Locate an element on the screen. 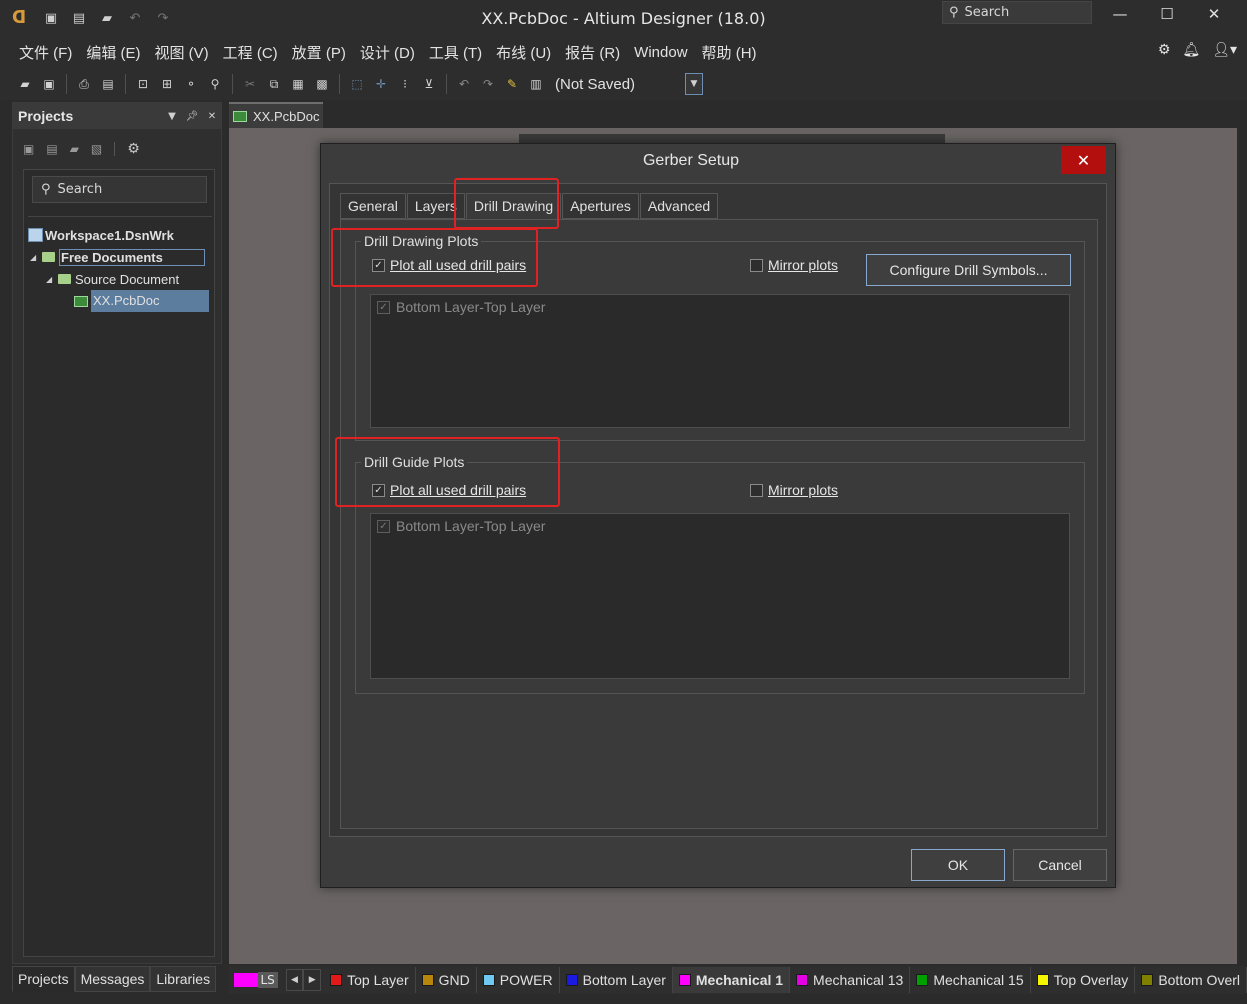 This screenshot has width=1247, height=1004. menu-route: 布线 (U) is located at coordinates (523, 52).